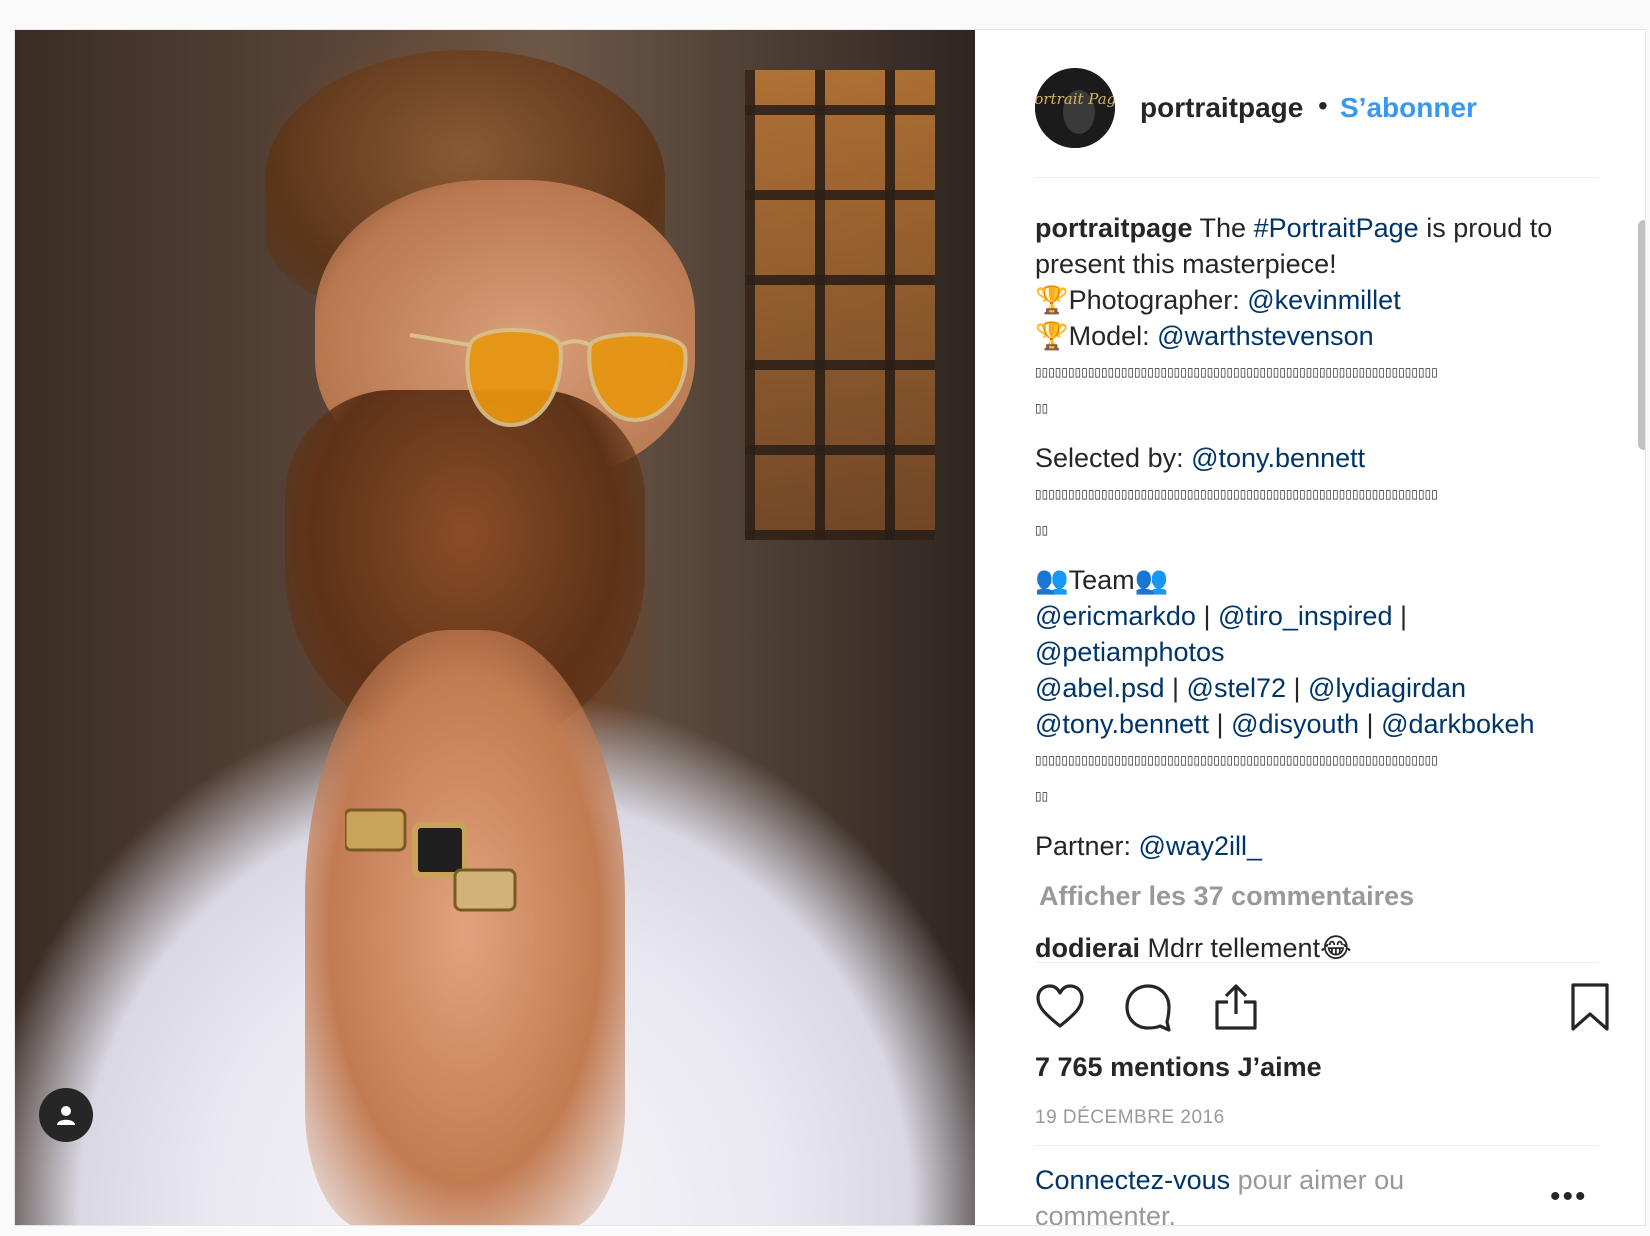 The image size is (1650, 1236). What do you see at coordinates (1641, 335) in the screenshot?
I see `scrollbar-thumb` at bounding box center [1641, 335].